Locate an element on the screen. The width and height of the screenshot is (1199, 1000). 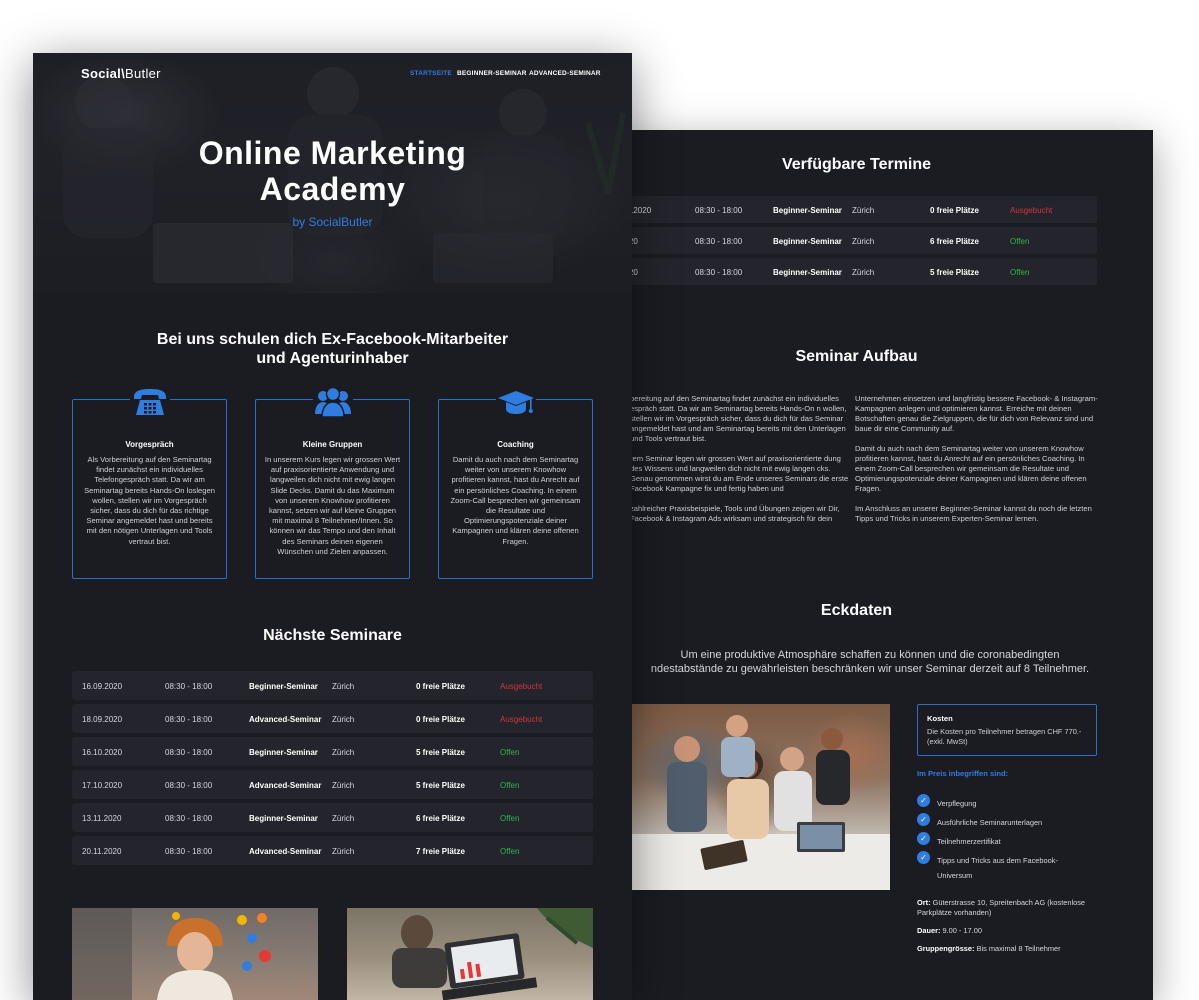
seminar-date: 20.11.2020 is located at coordinates (102, 851).